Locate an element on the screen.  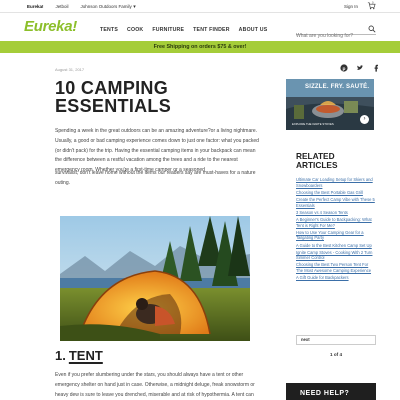
search-box is located at coordinates (336, 32).